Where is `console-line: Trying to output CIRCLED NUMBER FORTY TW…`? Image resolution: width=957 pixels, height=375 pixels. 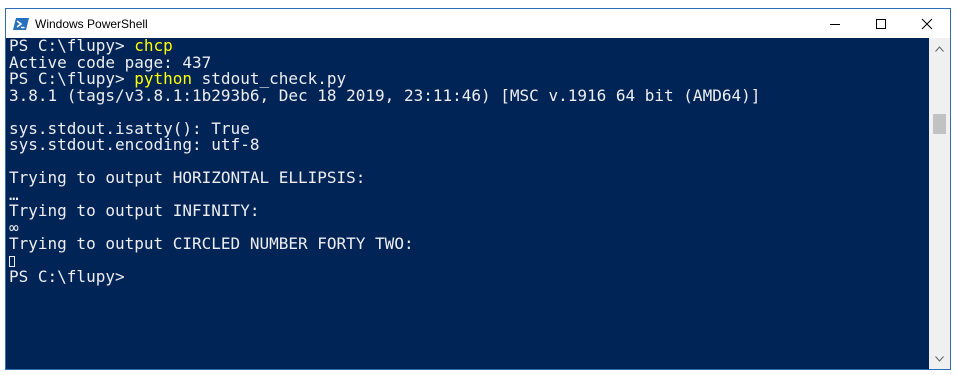 console-line: Trying to output CIRCLED NUMBER FORTY TW… is located at coordinates (211, 243).